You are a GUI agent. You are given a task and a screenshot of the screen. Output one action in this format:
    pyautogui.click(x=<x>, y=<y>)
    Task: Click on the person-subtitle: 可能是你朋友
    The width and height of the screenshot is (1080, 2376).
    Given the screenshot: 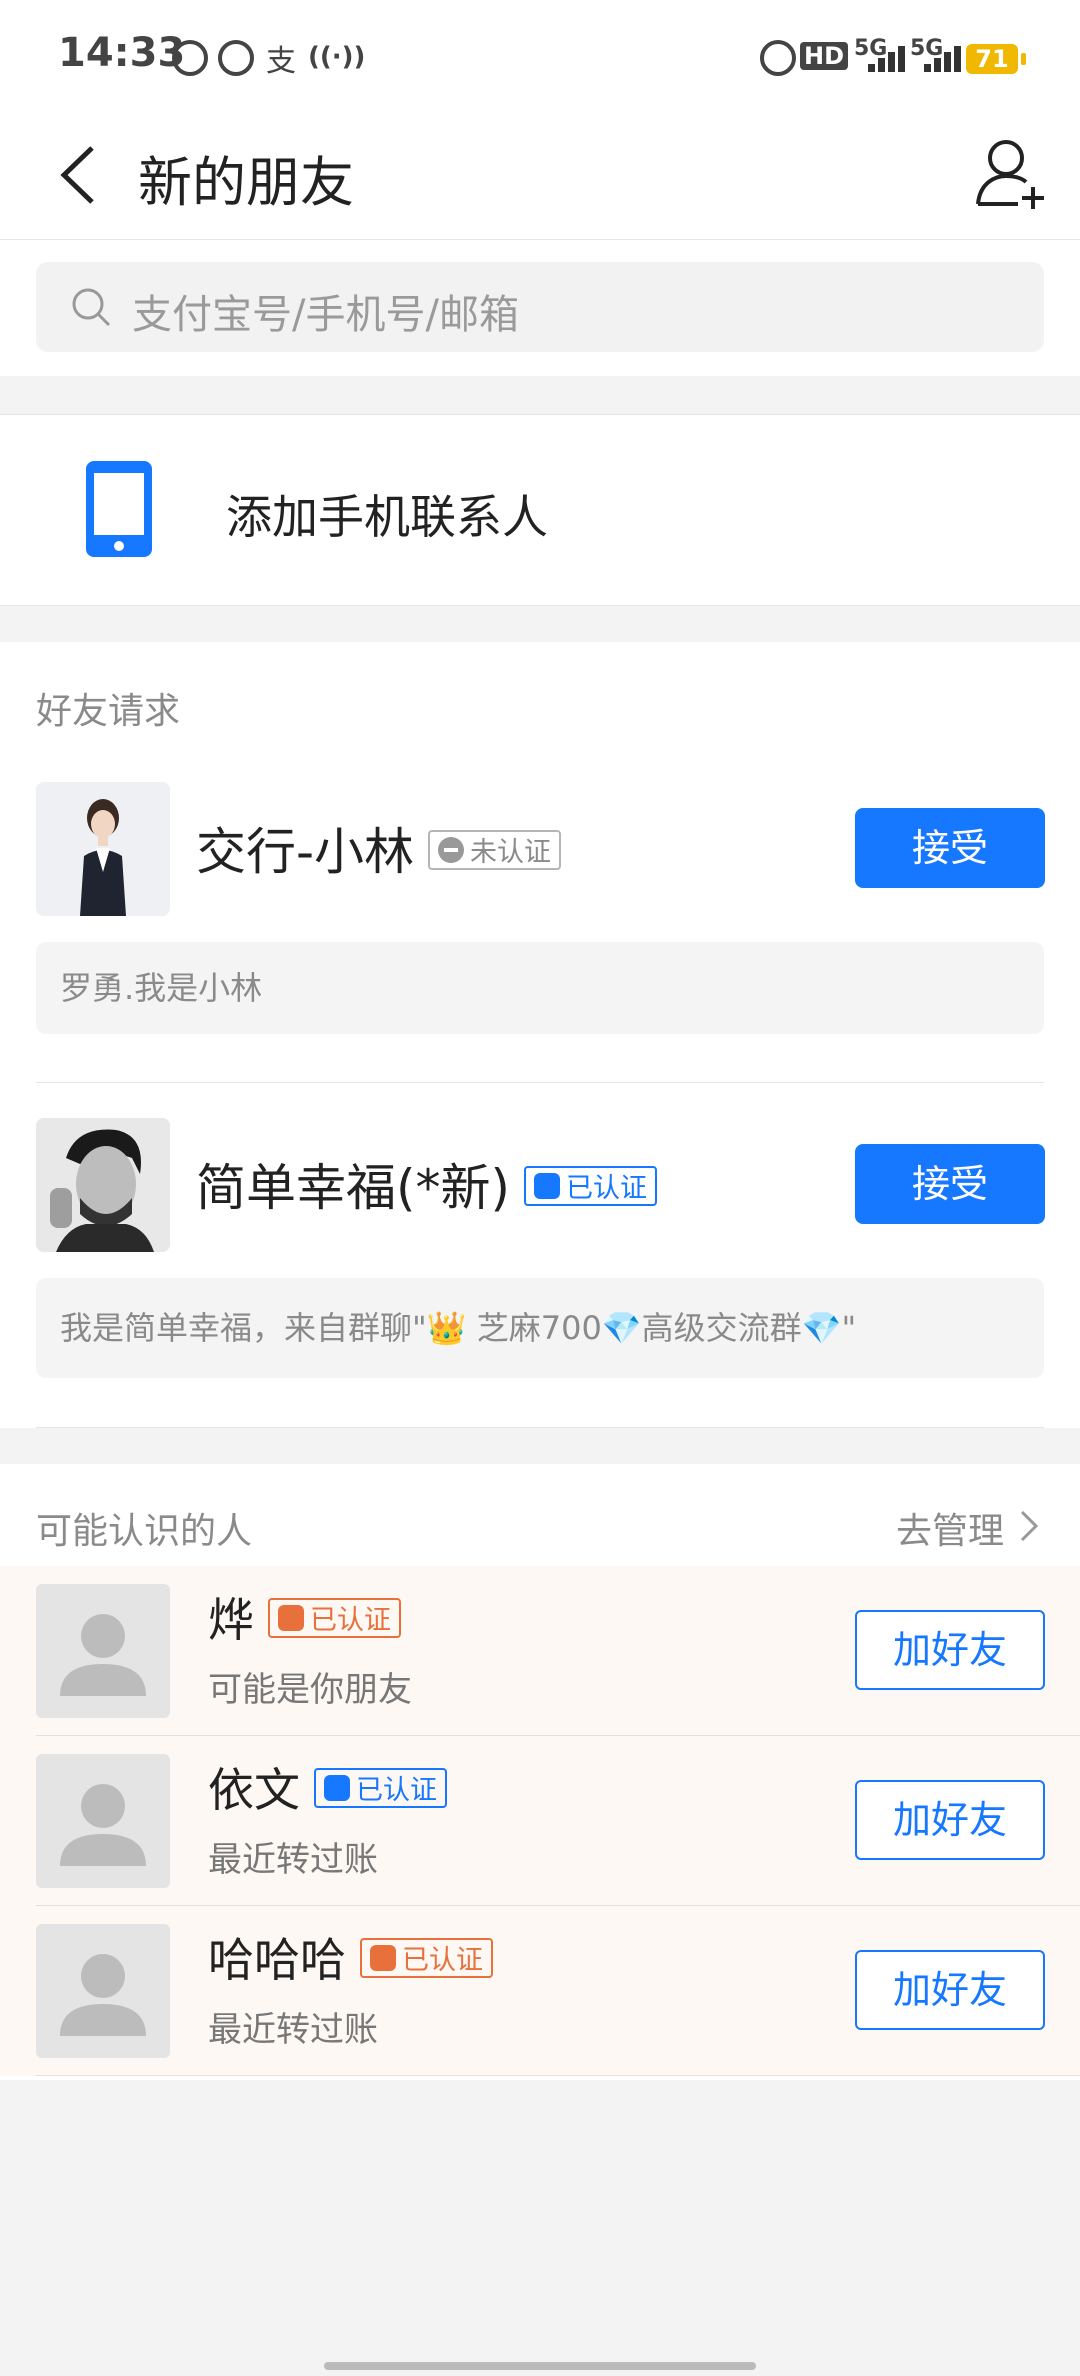 What is the action you would take?
    pyautogui.click(x=310, y=1690)
    